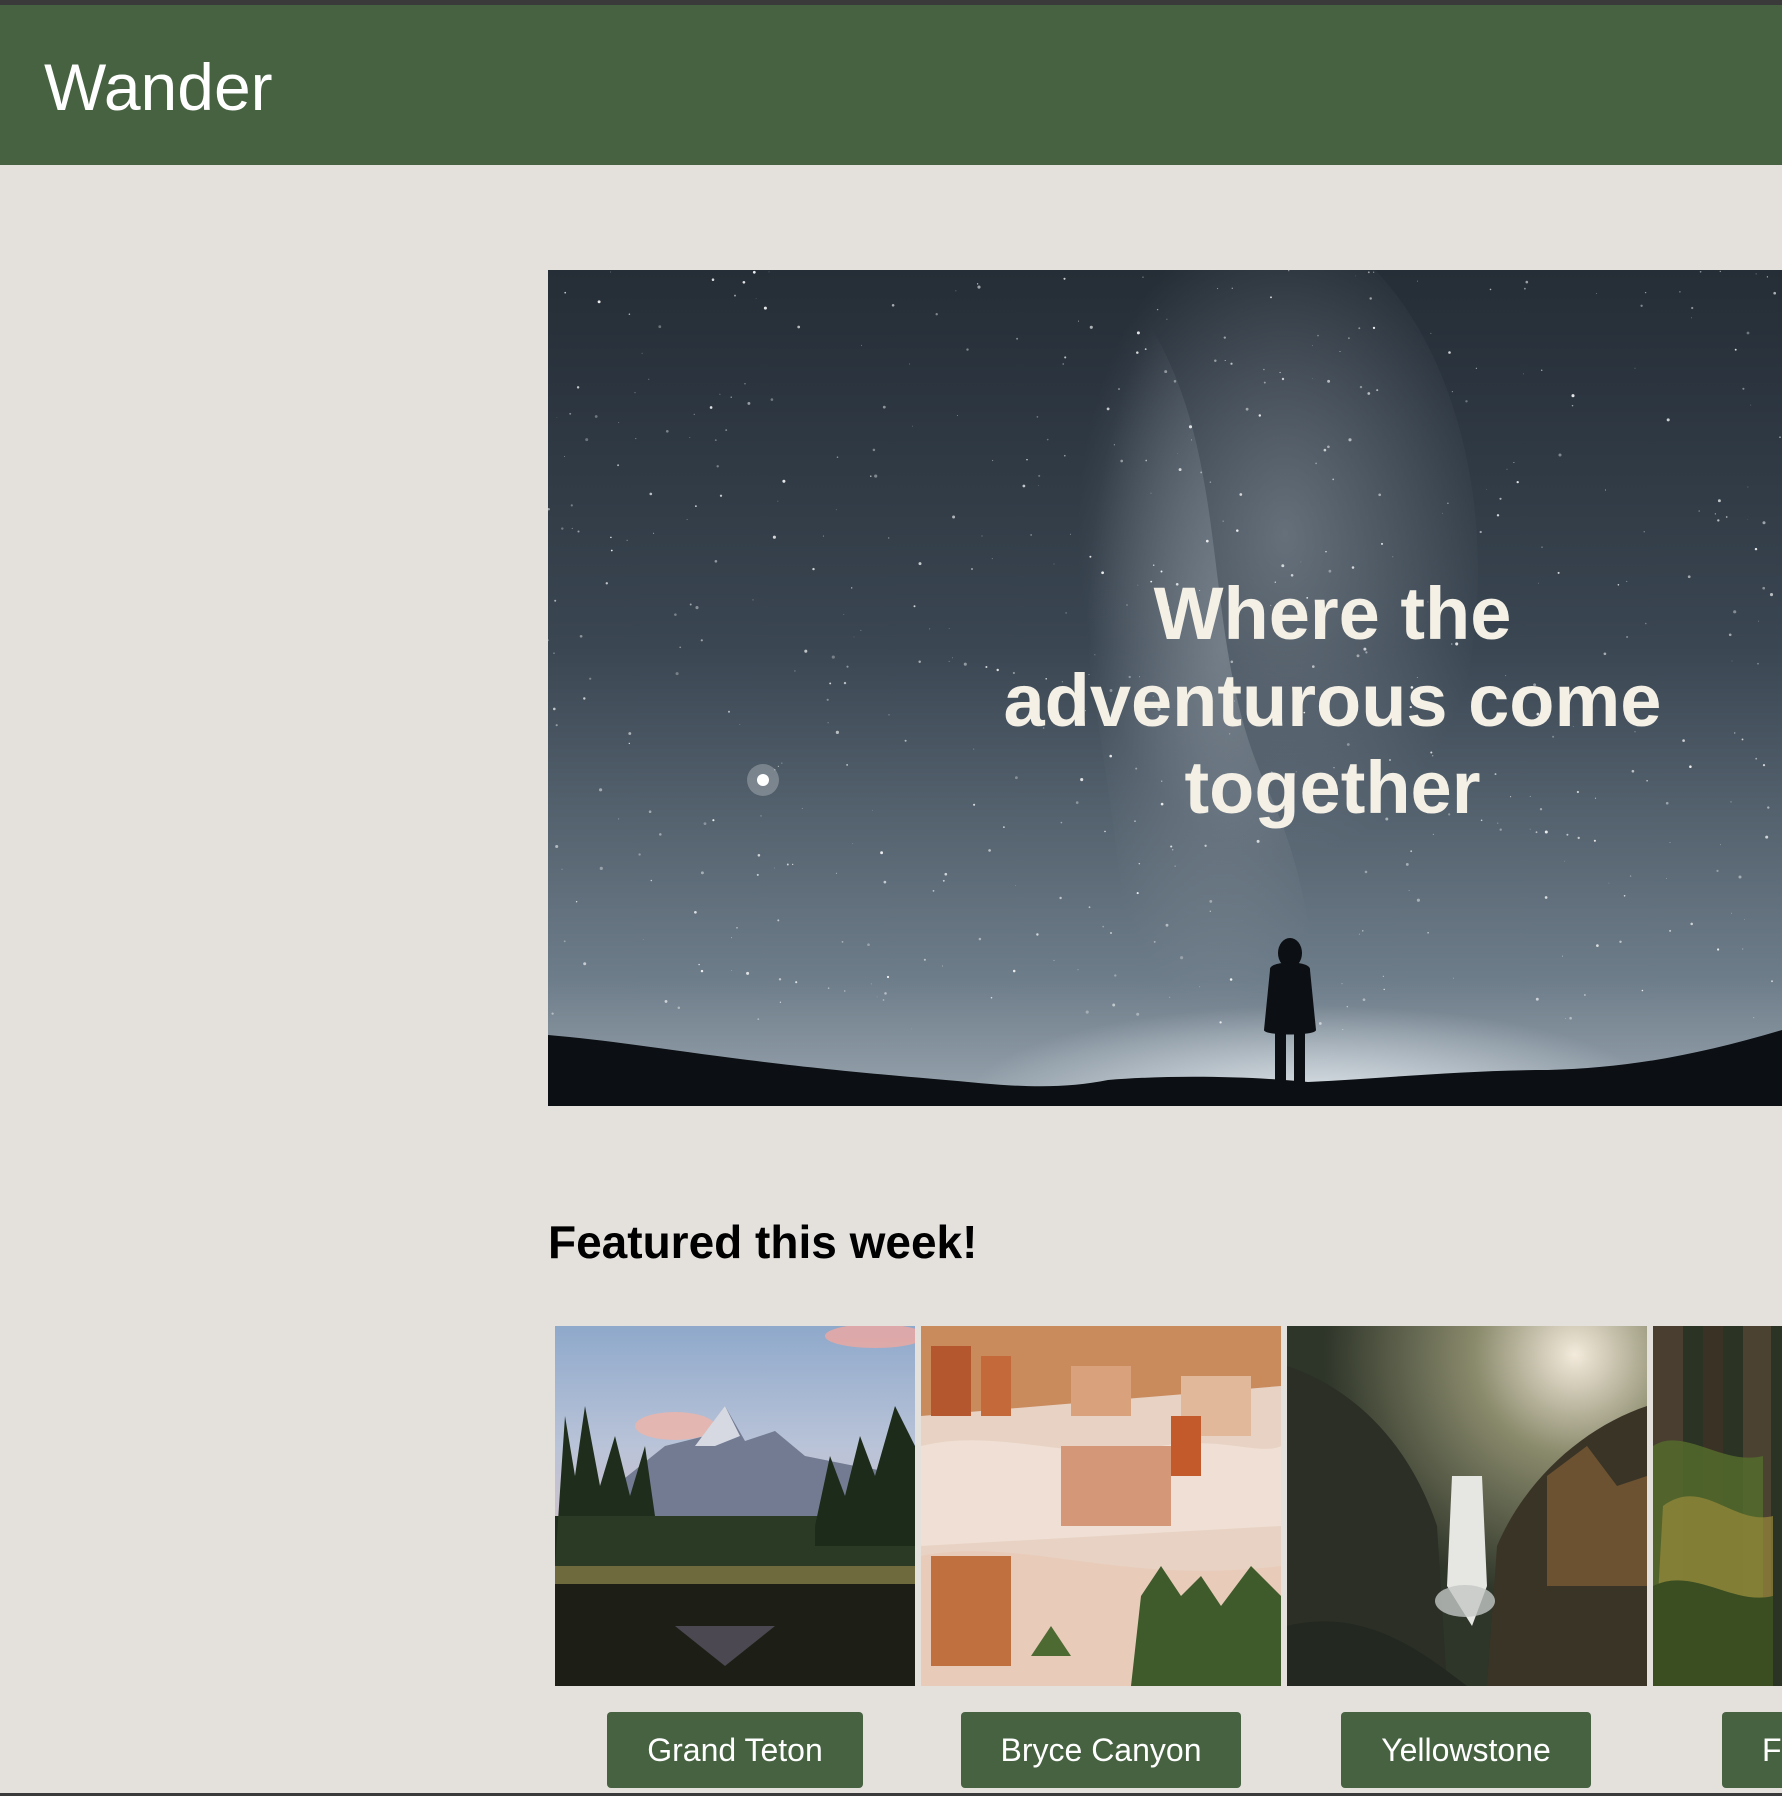  Describe the element at coordinates (158, 87) in the screenshot. I see `brand-logo: Wander` at that location.